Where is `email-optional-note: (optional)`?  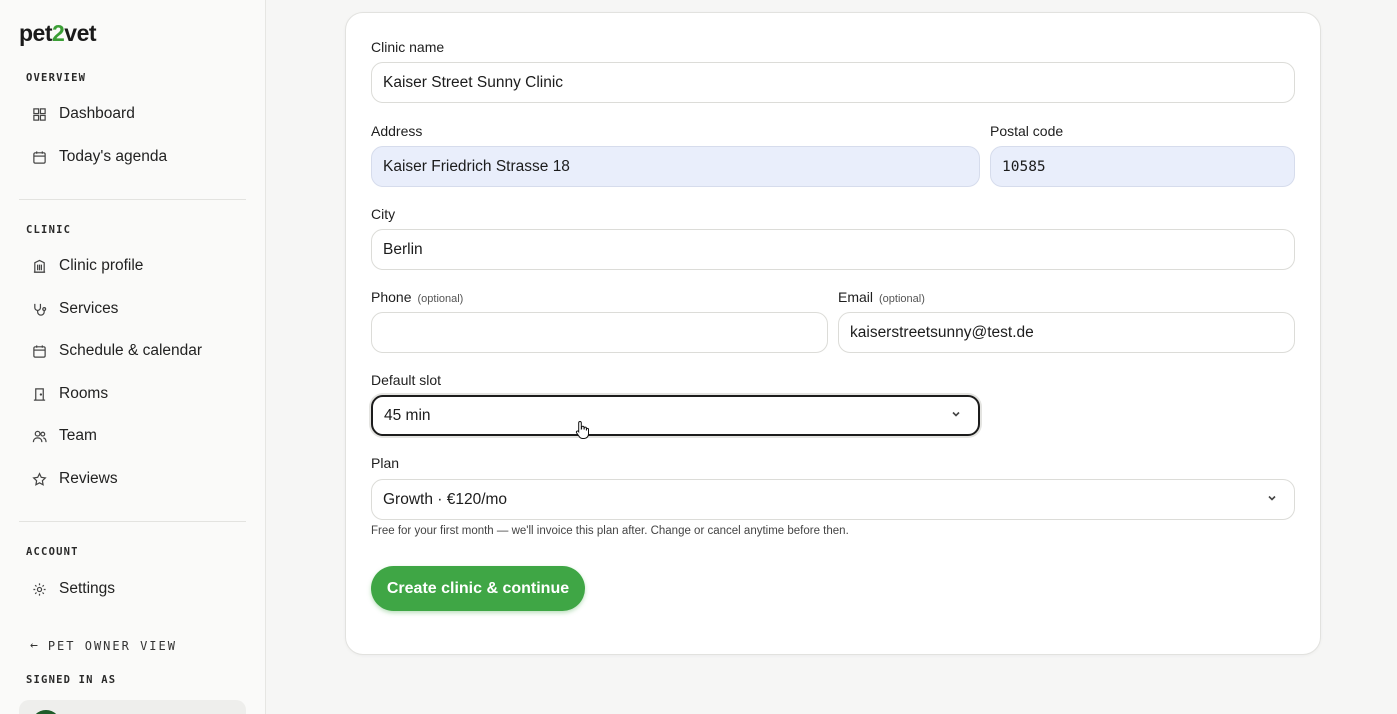 email-optional-note: (optional) is located at coordinates (902, 299).